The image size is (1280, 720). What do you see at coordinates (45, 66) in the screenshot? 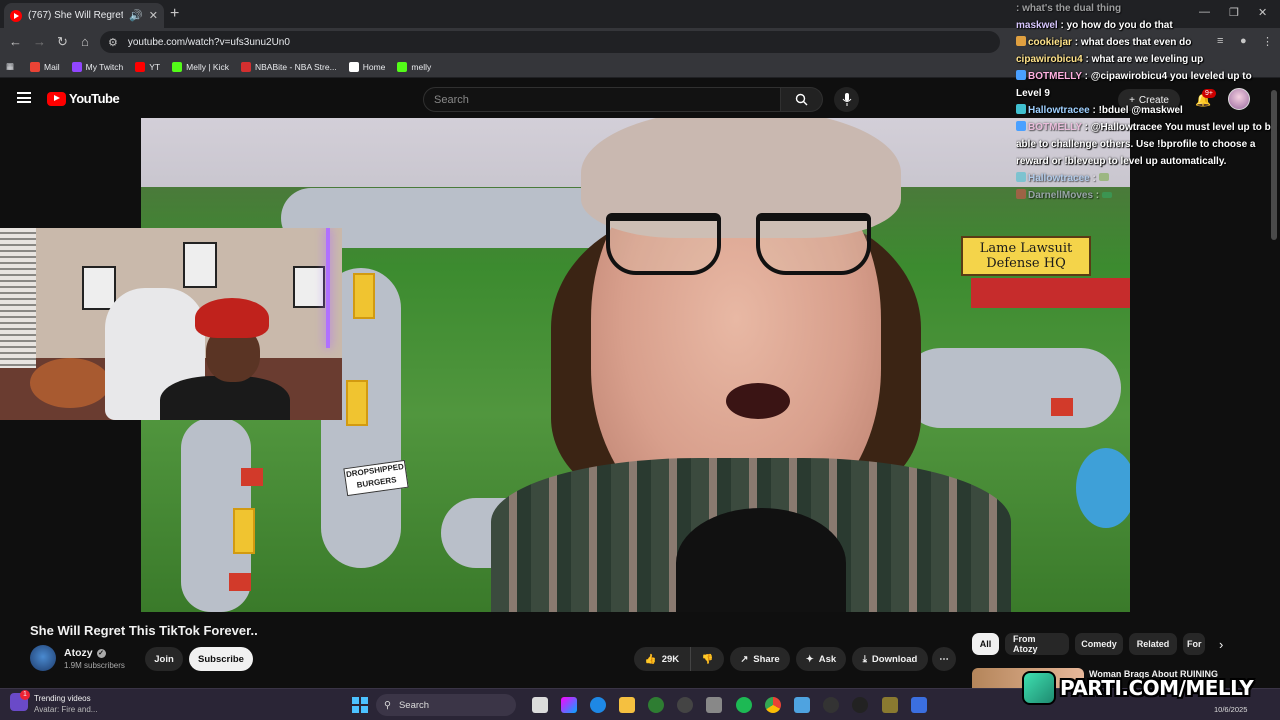
I see `bookmark-mail: Mail` at bounding box center [45, 66].